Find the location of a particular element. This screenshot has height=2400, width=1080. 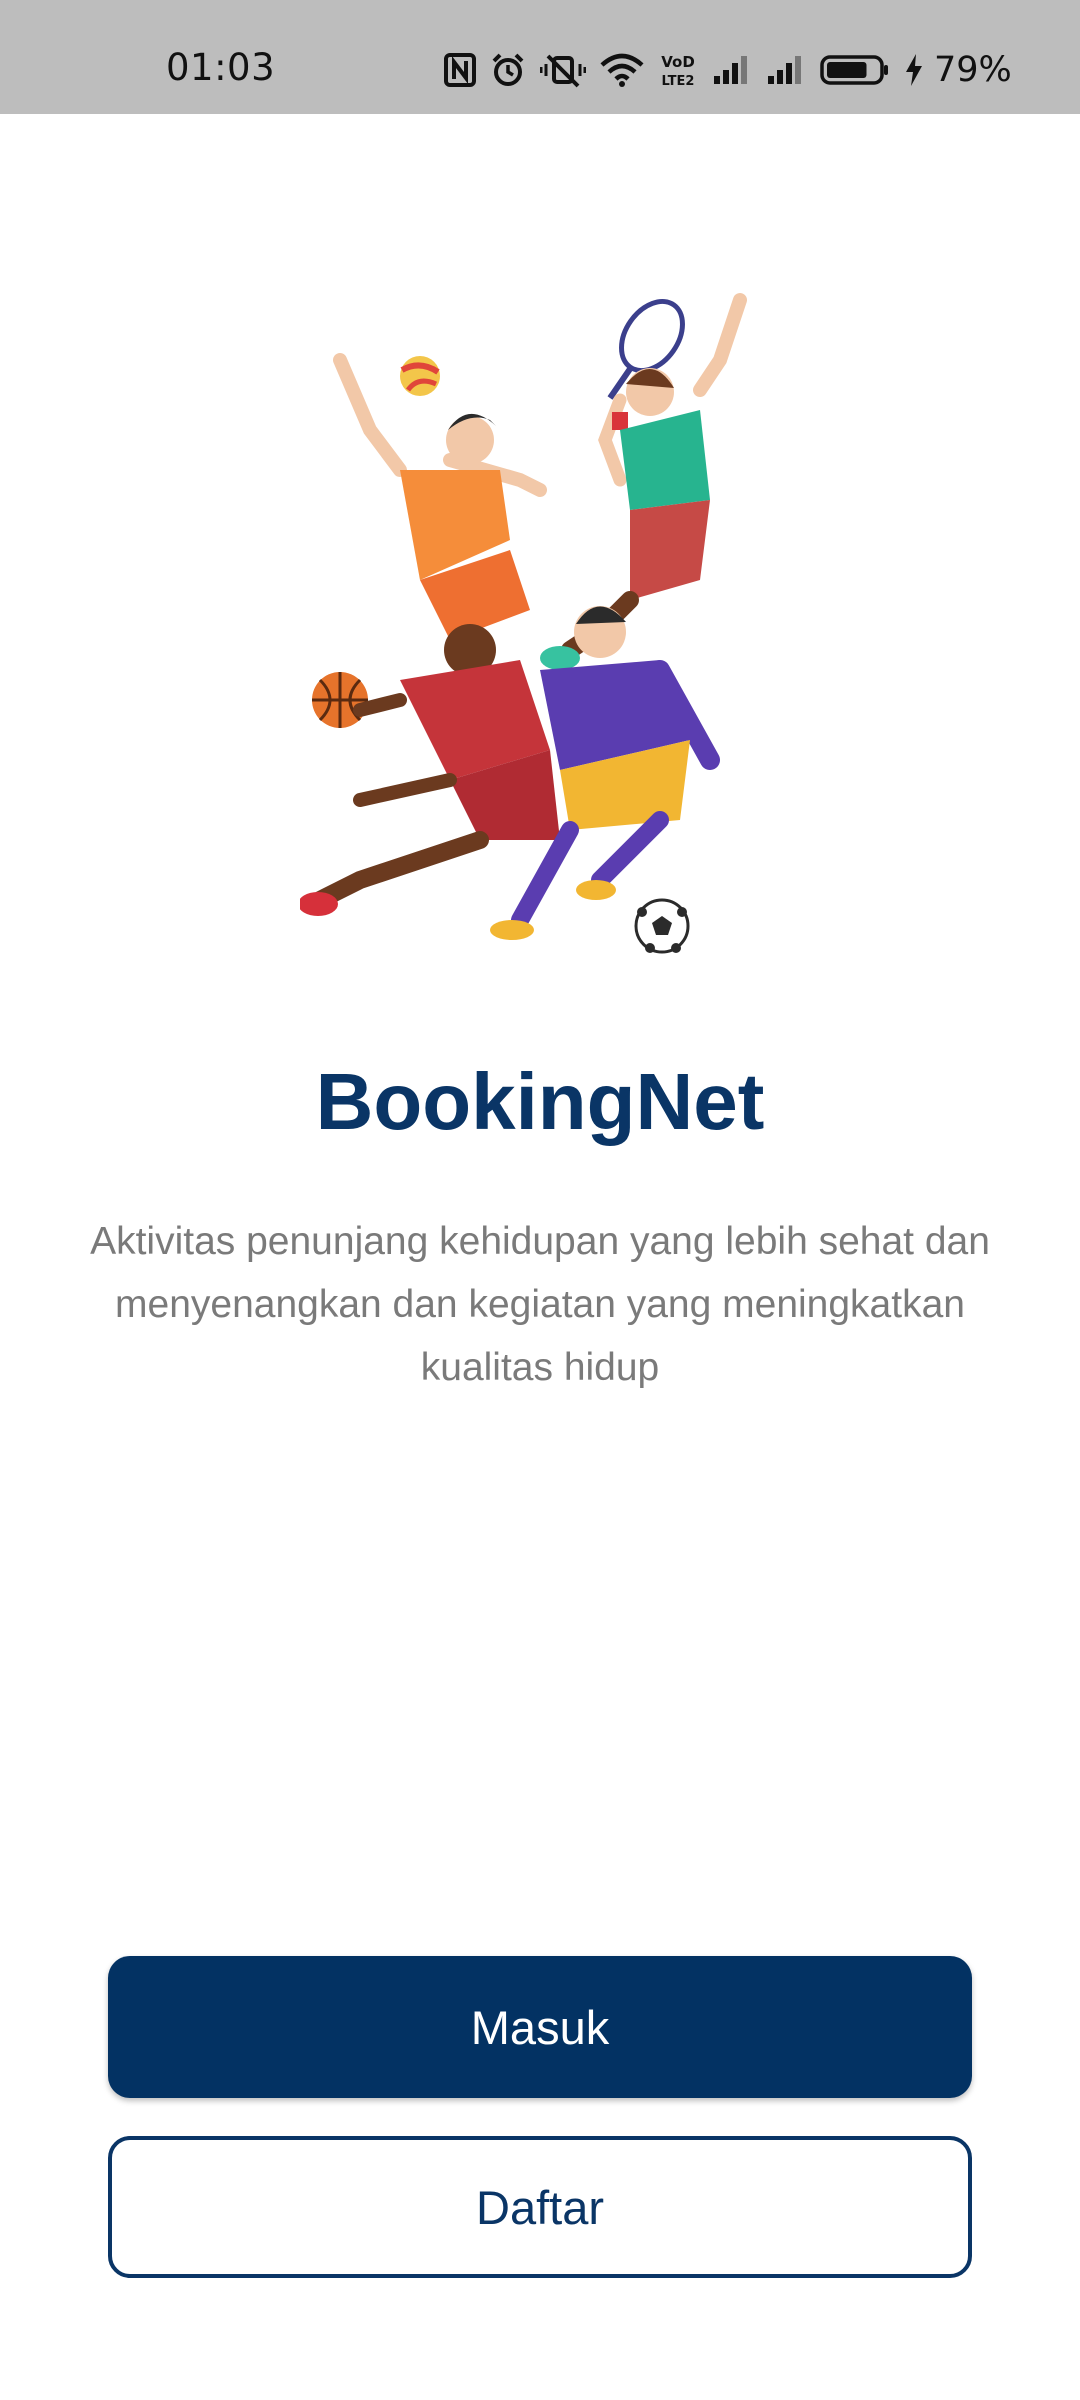

alarm-icon is located at coordinates (508, 70).